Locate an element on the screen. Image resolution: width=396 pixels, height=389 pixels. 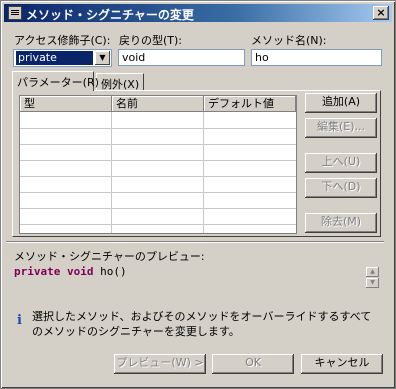
tab-parameters: パラメーター(R) is located at coordinates (55, 81).